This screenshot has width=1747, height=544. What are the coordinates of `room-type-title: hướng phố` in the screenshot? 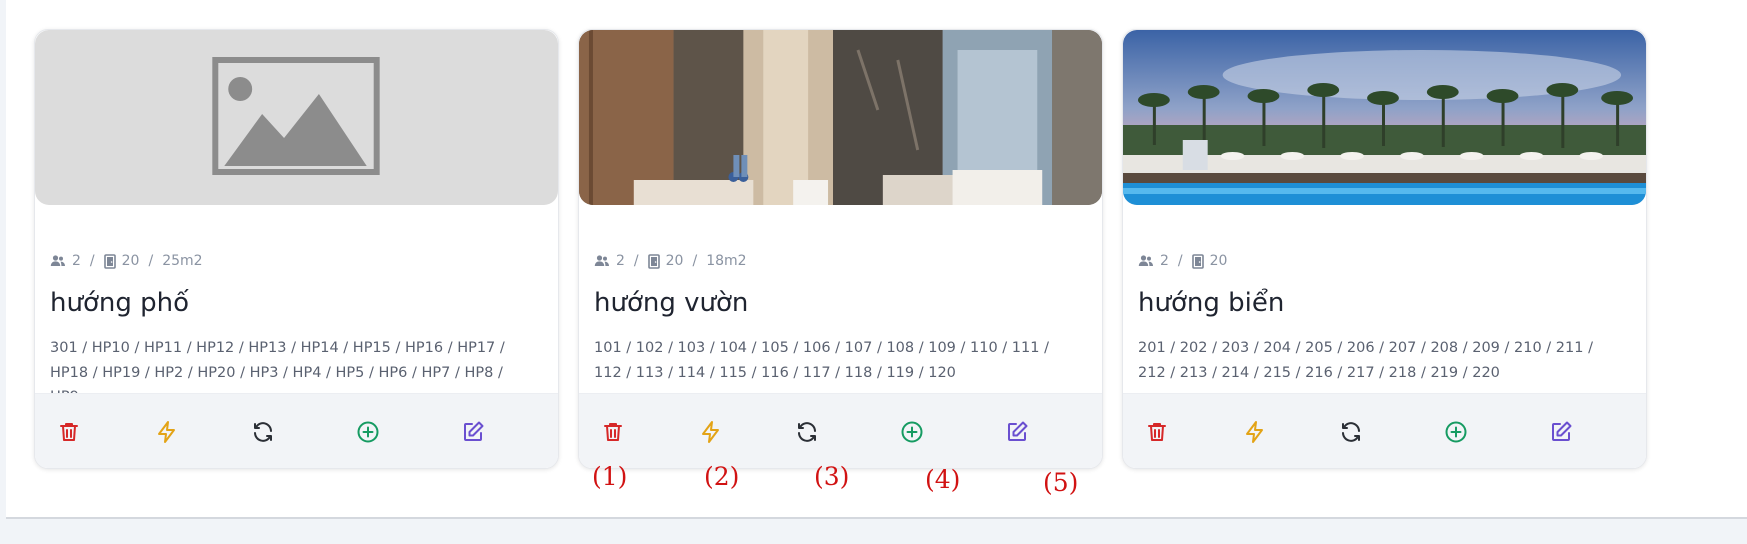 It's located at (120, 303).